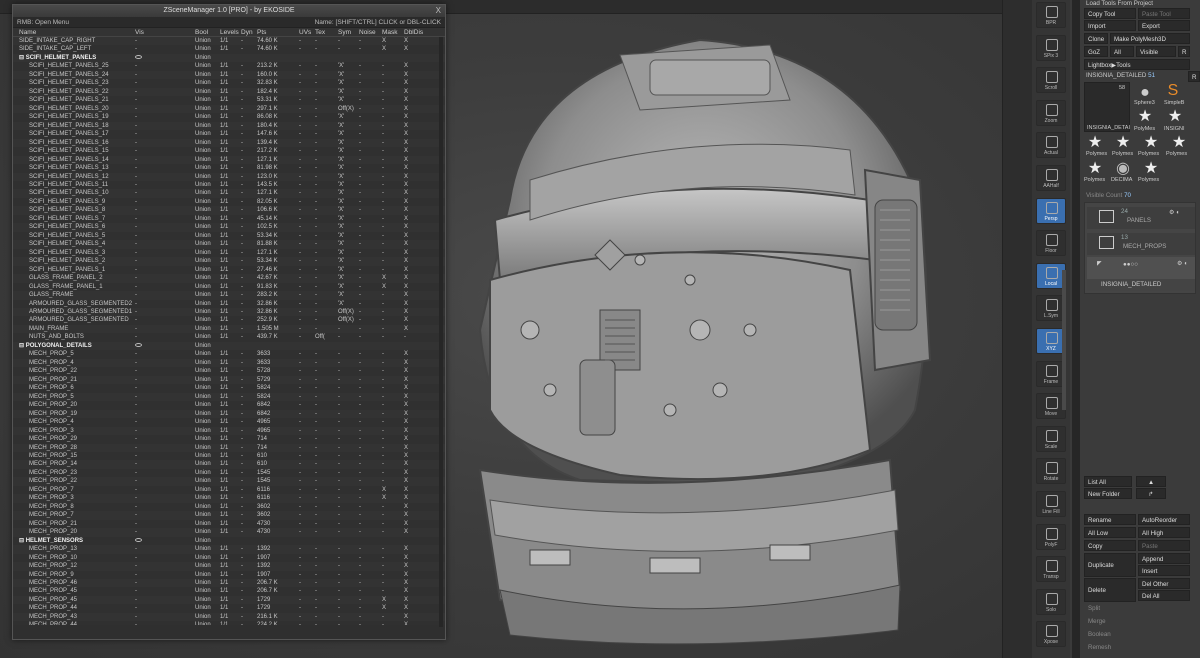 This screenshot has width=1200, height=658. Describe the element at coordinates (1108, 493) in the screenshot. I see `new-folder-button: New Folder` at that location.